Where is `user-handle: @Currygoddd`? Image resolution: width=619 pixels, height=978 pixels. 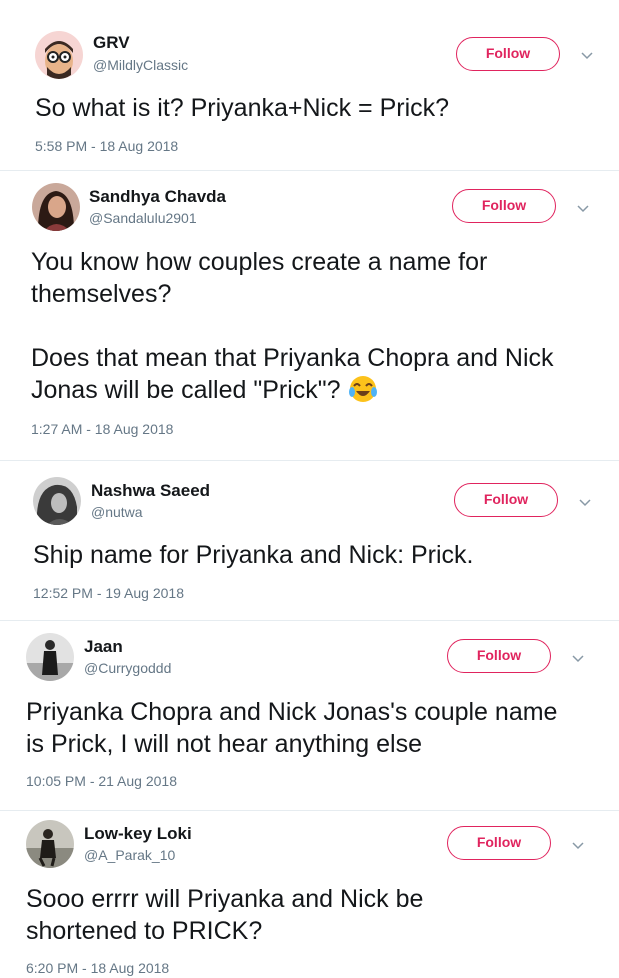
user-handle: @Currygoddd is located at coordinates (127, 668).